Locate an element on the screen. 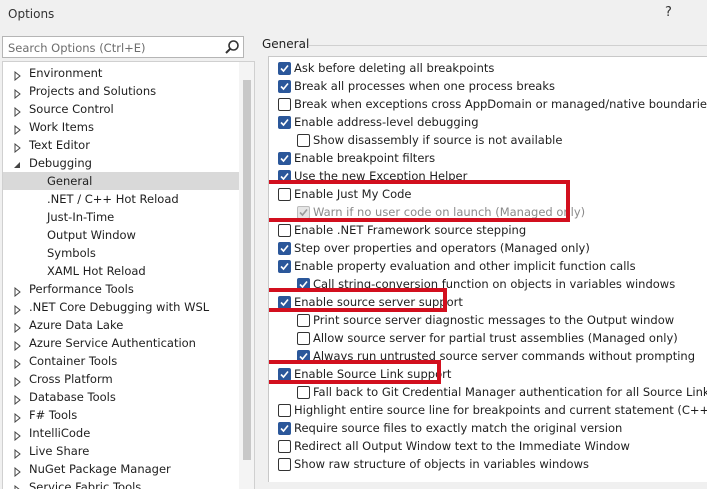 This screenshot has height=489, width=707. window-title: Options is located at coordinates (31, 14).